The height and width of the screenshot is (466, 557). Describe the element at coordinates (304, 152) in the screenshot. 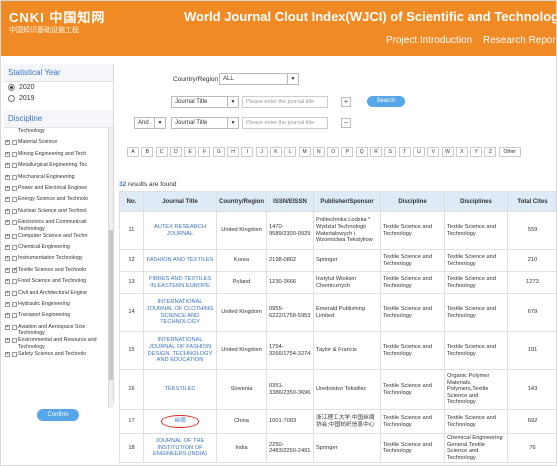

I see `alpha-filter-button: M` at that location.